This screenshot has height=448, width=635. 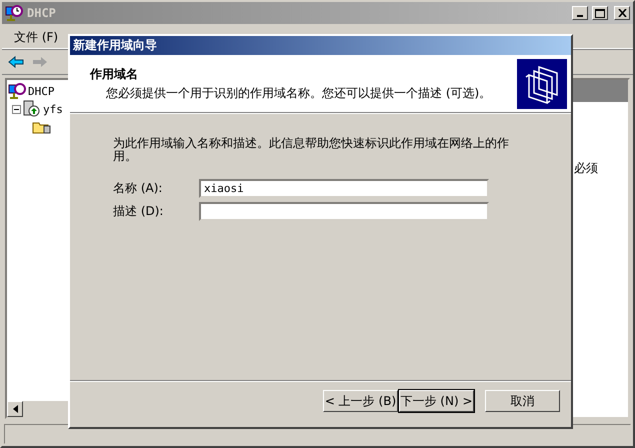 What do you see at coordinates (580, 16) in the screenshot?
I see `minimize-icon` at bounding box center [580, 16].